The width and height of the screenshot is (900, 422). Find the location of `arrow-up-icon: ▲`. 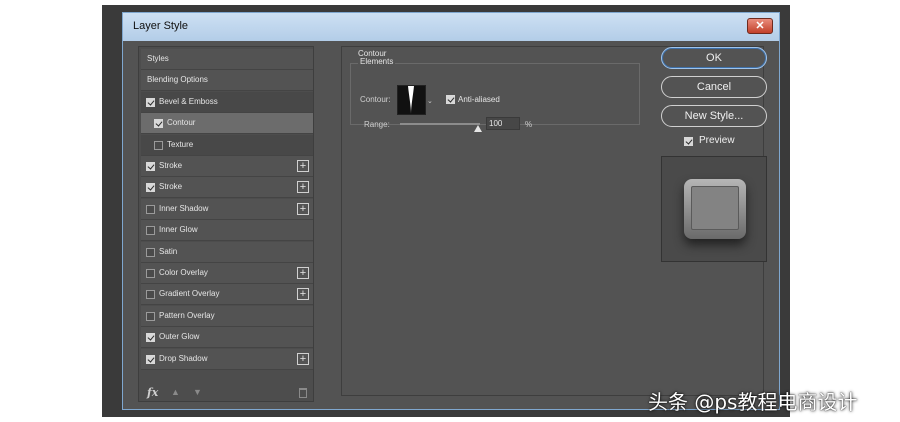

arrow-up-icon: ▲ is located at coordinates (175, 392).